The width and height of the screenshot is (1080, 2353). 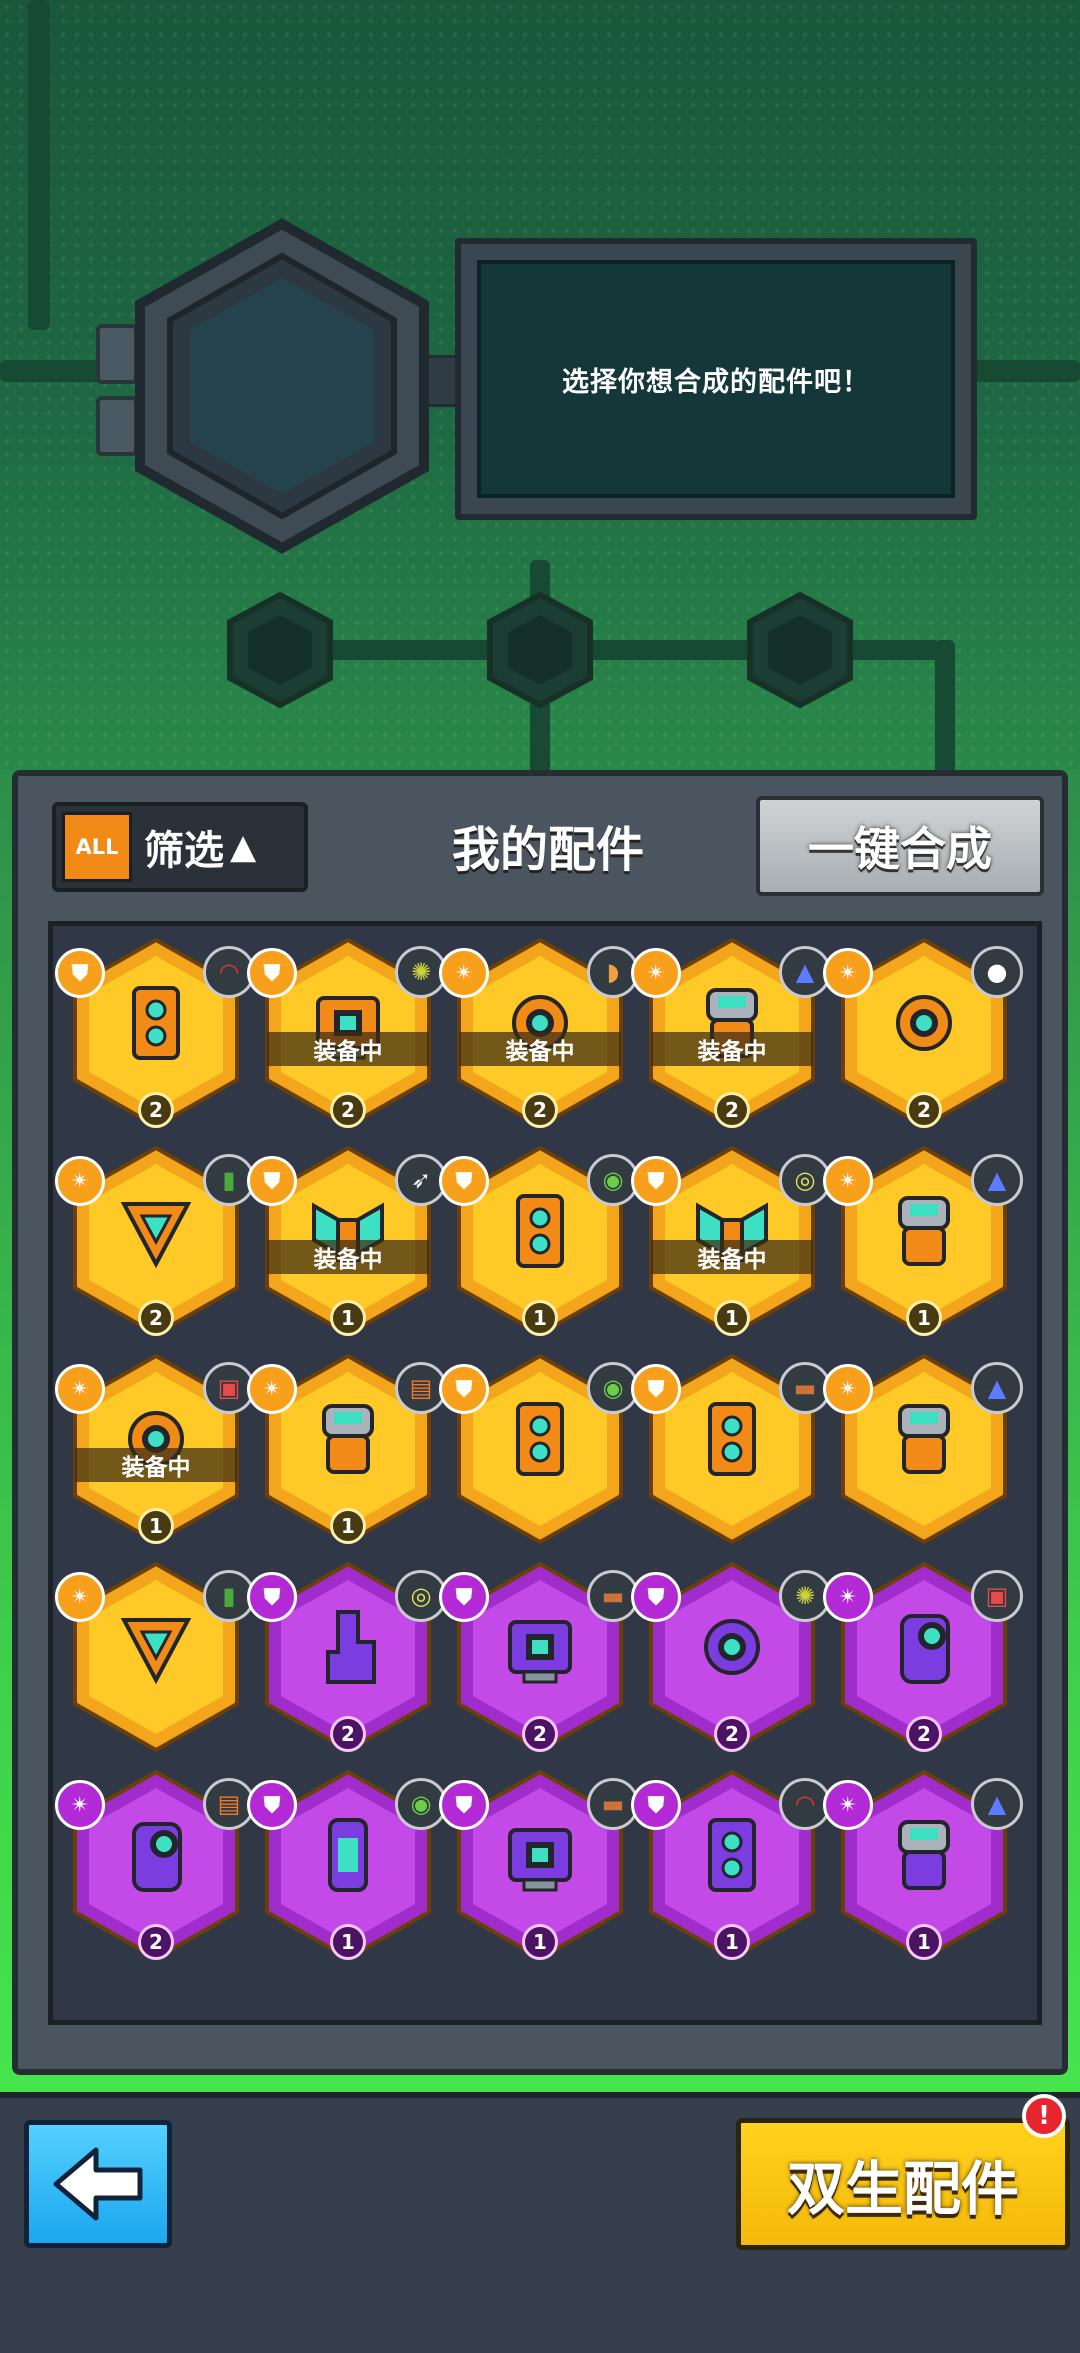 What do you see at coordinates (297, 386) in the screenshot?
I see `synthesis-slot` at bounding box center [297, 386].